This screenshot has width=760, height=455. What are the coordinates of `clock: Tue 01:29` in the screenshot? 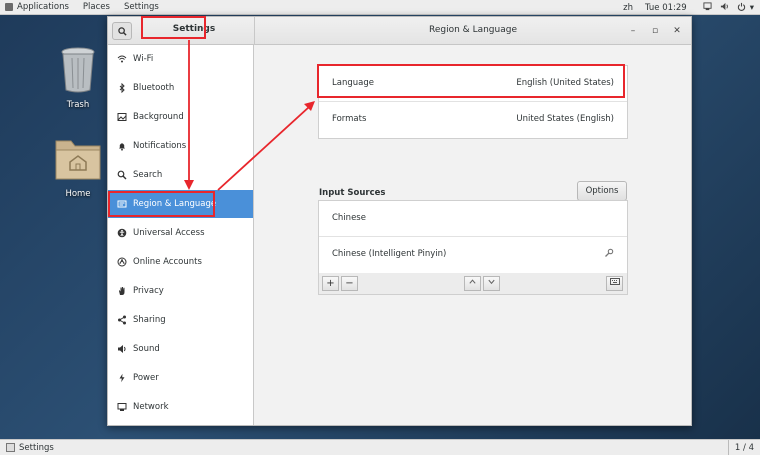 It's located at (666, 8).